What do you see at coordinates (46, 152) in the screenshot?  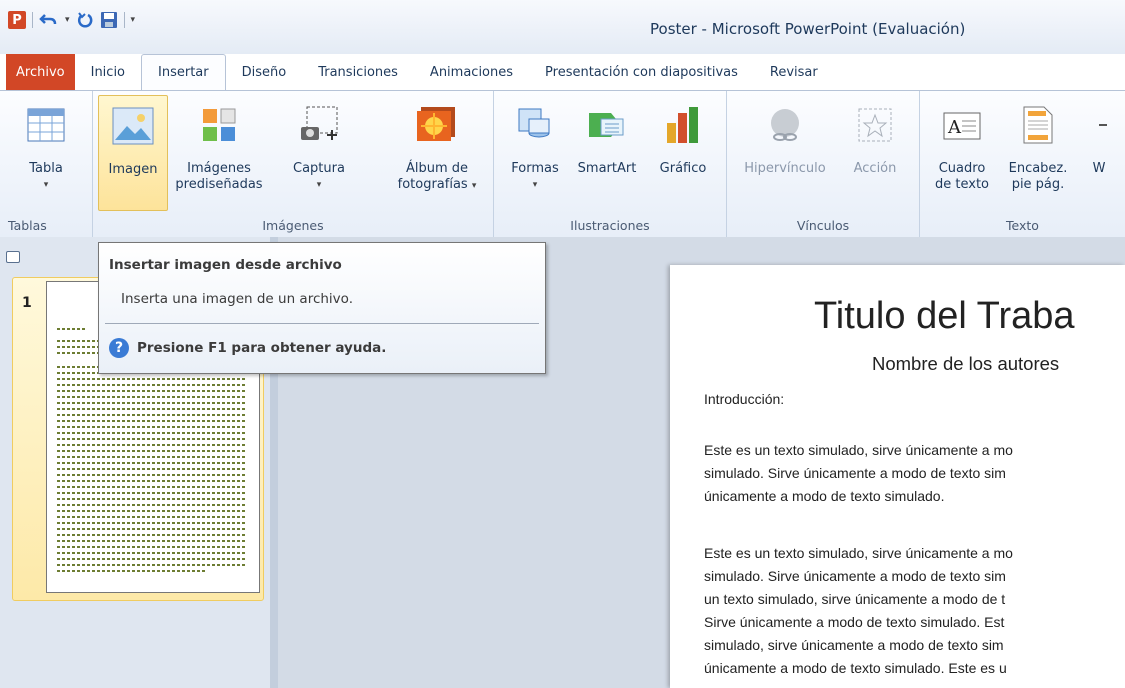 I see `tabla-button: Tabla ▾` at bounding box center [46, 152].